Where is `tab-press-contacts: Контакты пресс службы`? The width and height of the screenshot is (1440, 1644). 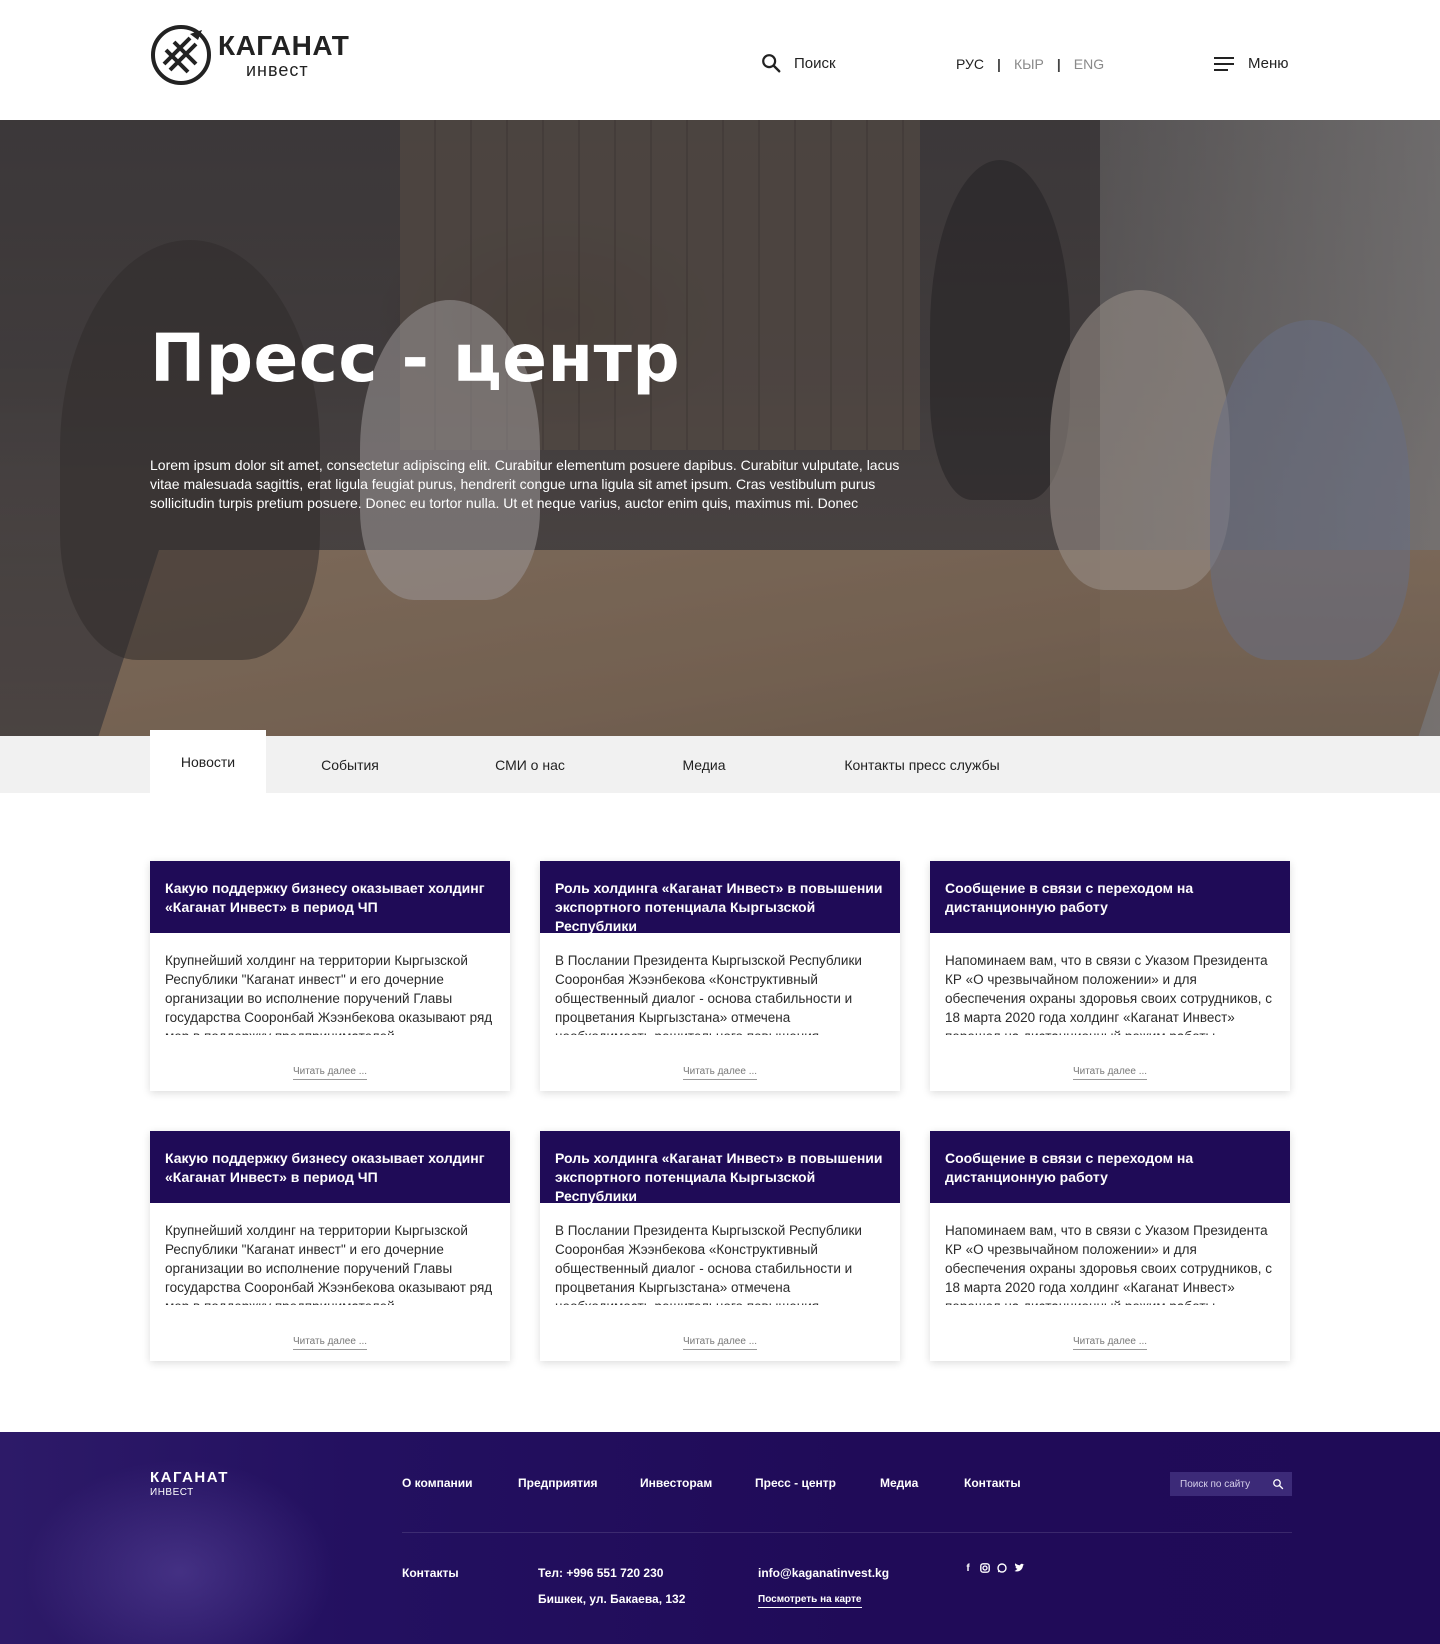 tab-press-contacts: Контакты пресс службы is located at coordinates (922, 764).